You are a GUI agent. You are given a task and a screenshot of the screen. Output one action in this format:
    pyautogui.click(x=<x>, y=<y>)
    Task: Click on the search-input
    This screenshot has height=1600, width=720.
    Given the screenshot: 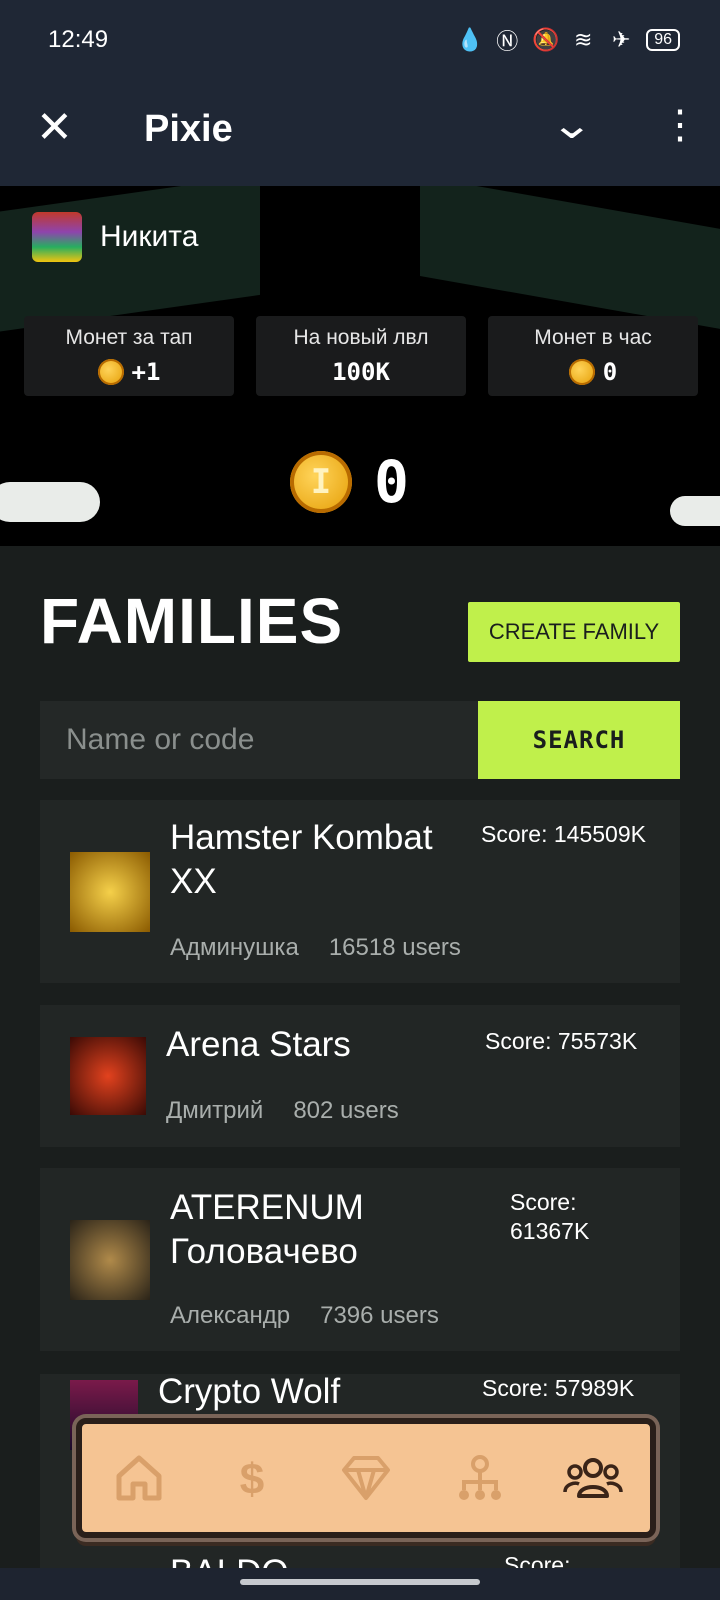 What is the action you would take?
    pyautogui.click(x=259, y=740)
    